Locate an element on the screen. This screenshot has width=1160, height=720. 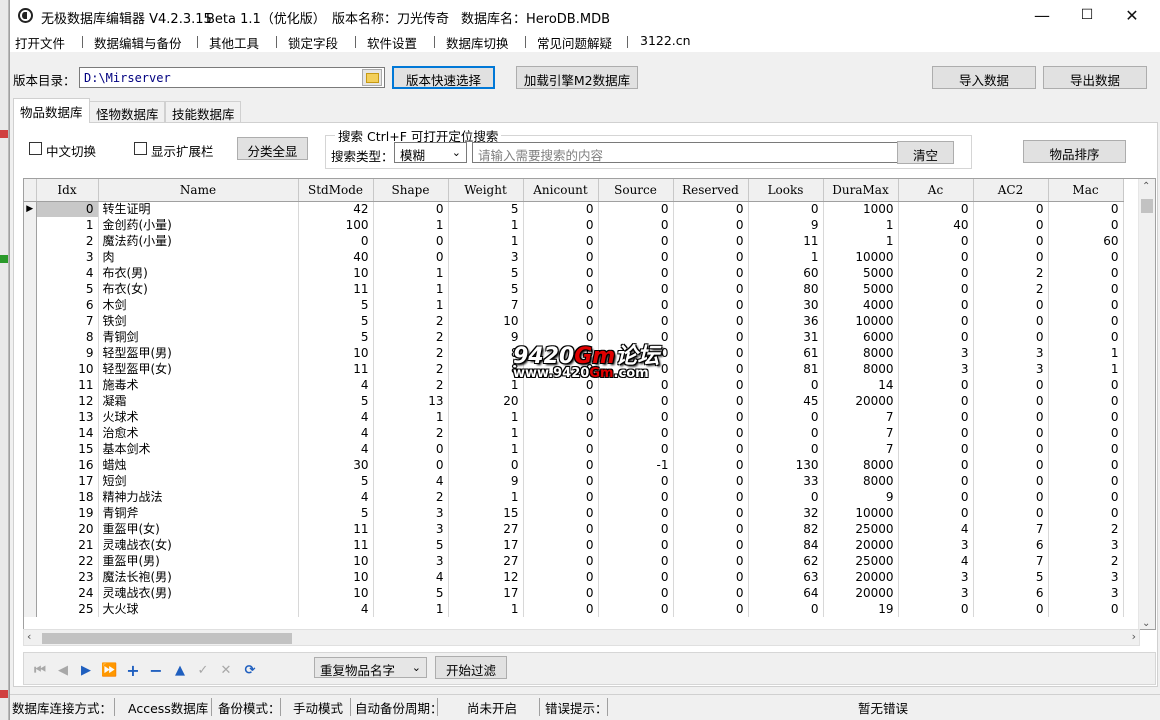
cell-looks: 31 is located at coordinates (786, 337).